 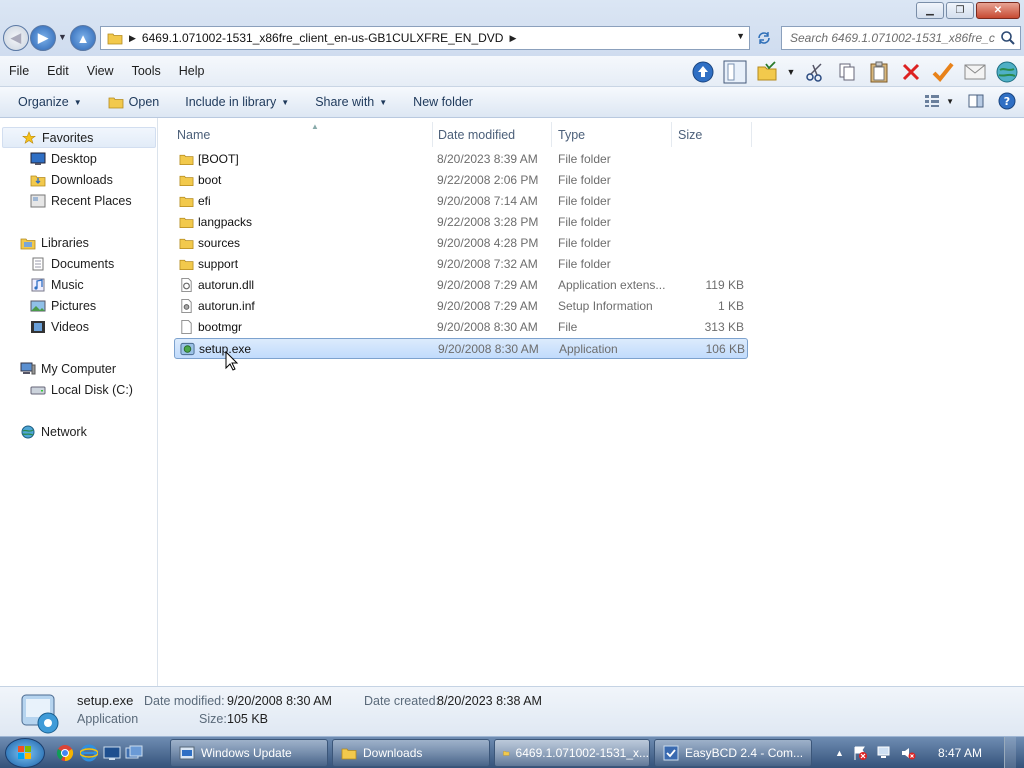 I want to click on show-hidden-icons-icon: ▲, so click(x=839, y=753).